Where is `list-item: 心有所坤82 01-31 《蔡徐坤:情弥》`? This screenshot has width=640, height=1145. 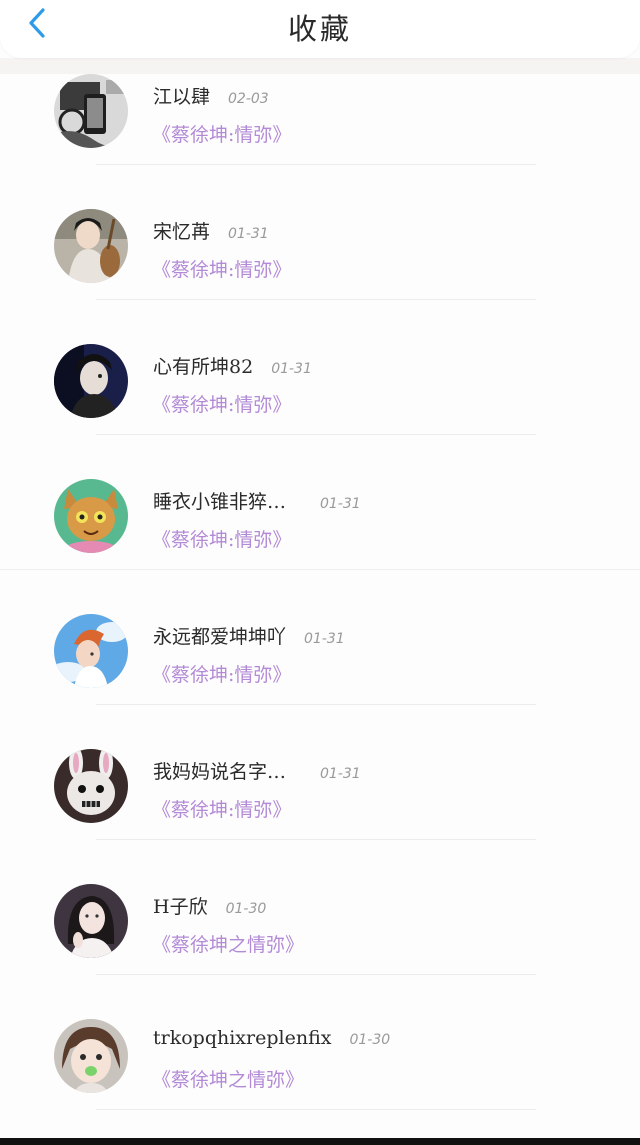
list-item: 心有所坤82 01-31 《蔡徐坤:情弥》 is located at coordinates (320, 367).